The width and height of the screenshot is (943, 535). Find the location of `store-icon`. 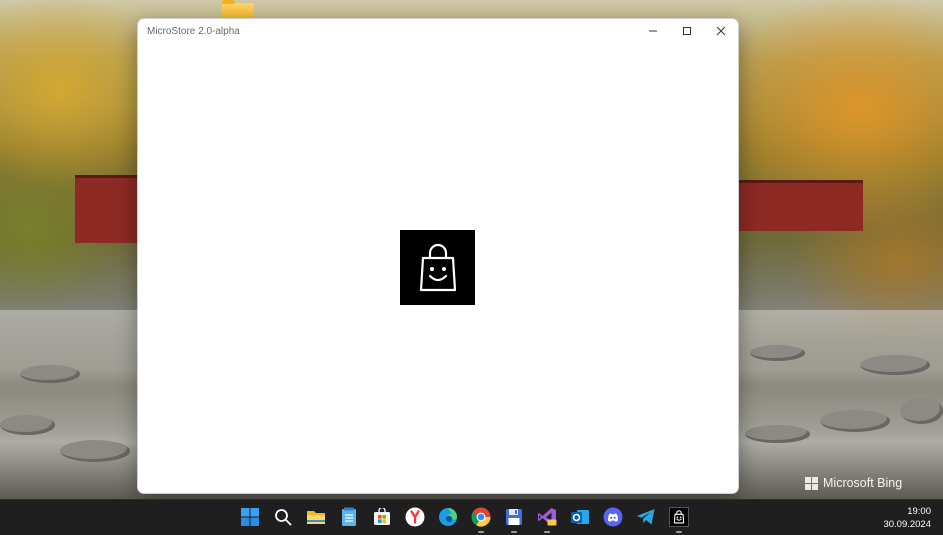

store-icon is located at coordinates (382, 516).